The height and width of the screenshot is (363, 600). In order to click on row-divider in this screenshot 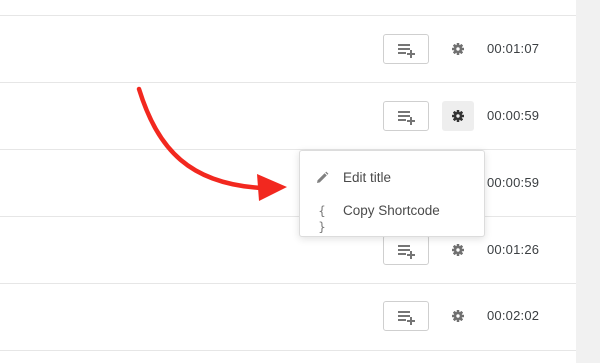, I will do `click(288, 350)`.